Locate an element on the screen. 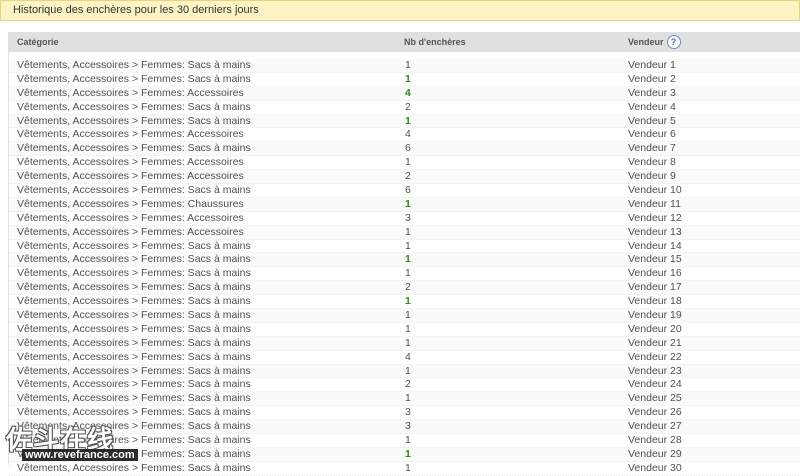 This screenshot has height=476, width=800. seller-name: Vendeur 18 is located at coordinates (655, 301).